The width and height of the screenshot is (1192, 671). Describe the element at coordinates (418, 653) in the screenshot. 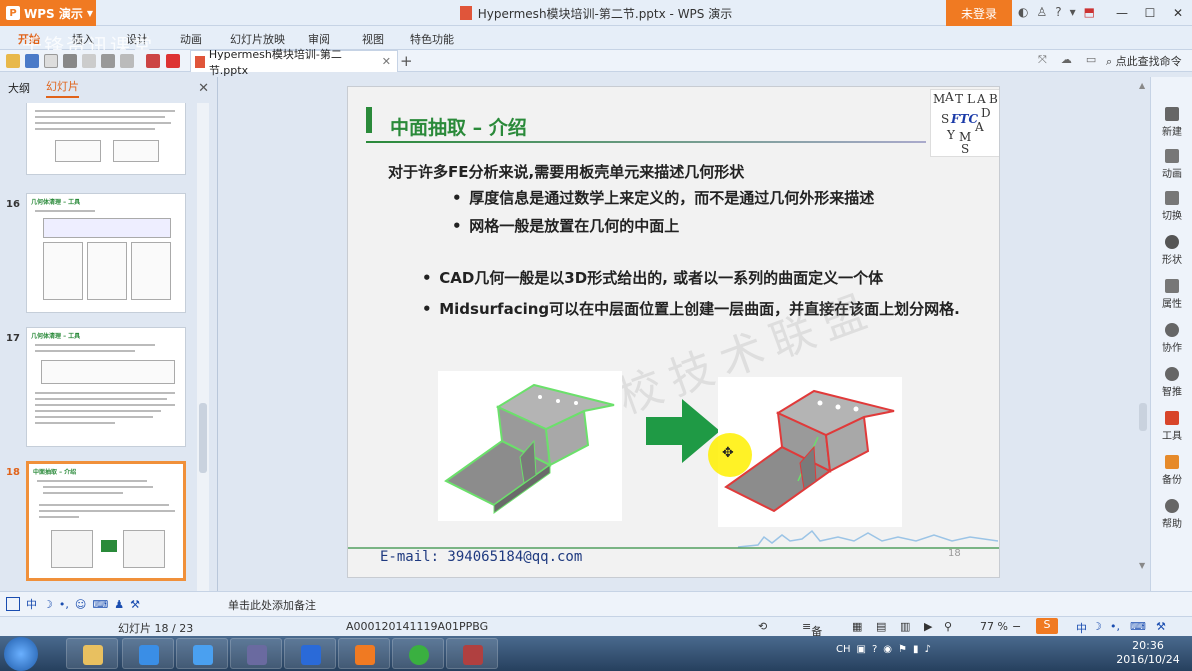

I see `taskbar-app-green` at that location.